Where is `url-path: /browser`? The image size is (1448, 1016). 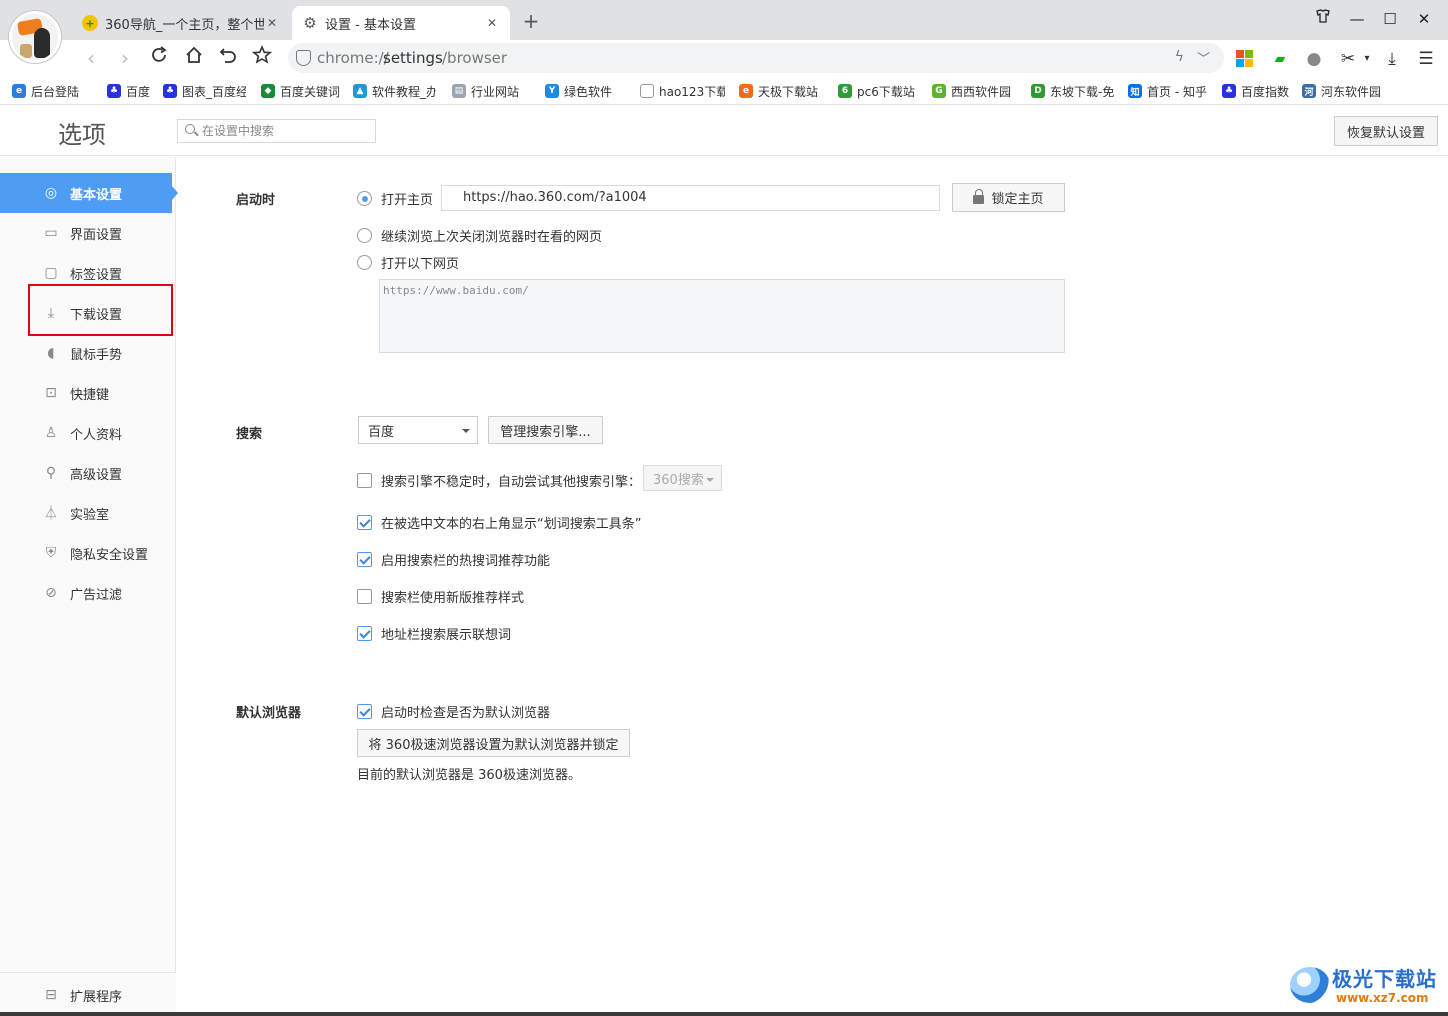
url-path: /browser is located at coordinates (475, 58).